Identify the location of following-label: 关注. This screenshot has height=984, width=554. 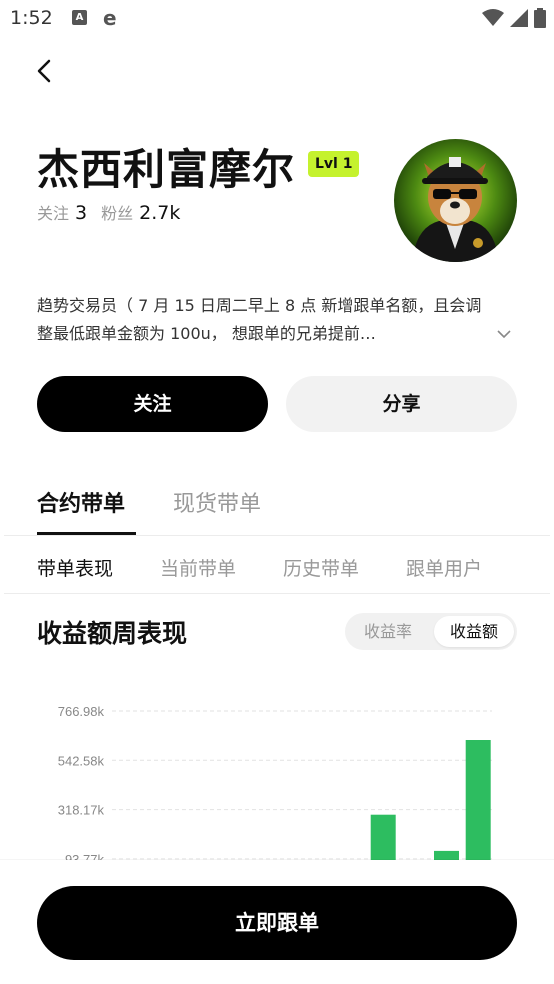
(53, 213).